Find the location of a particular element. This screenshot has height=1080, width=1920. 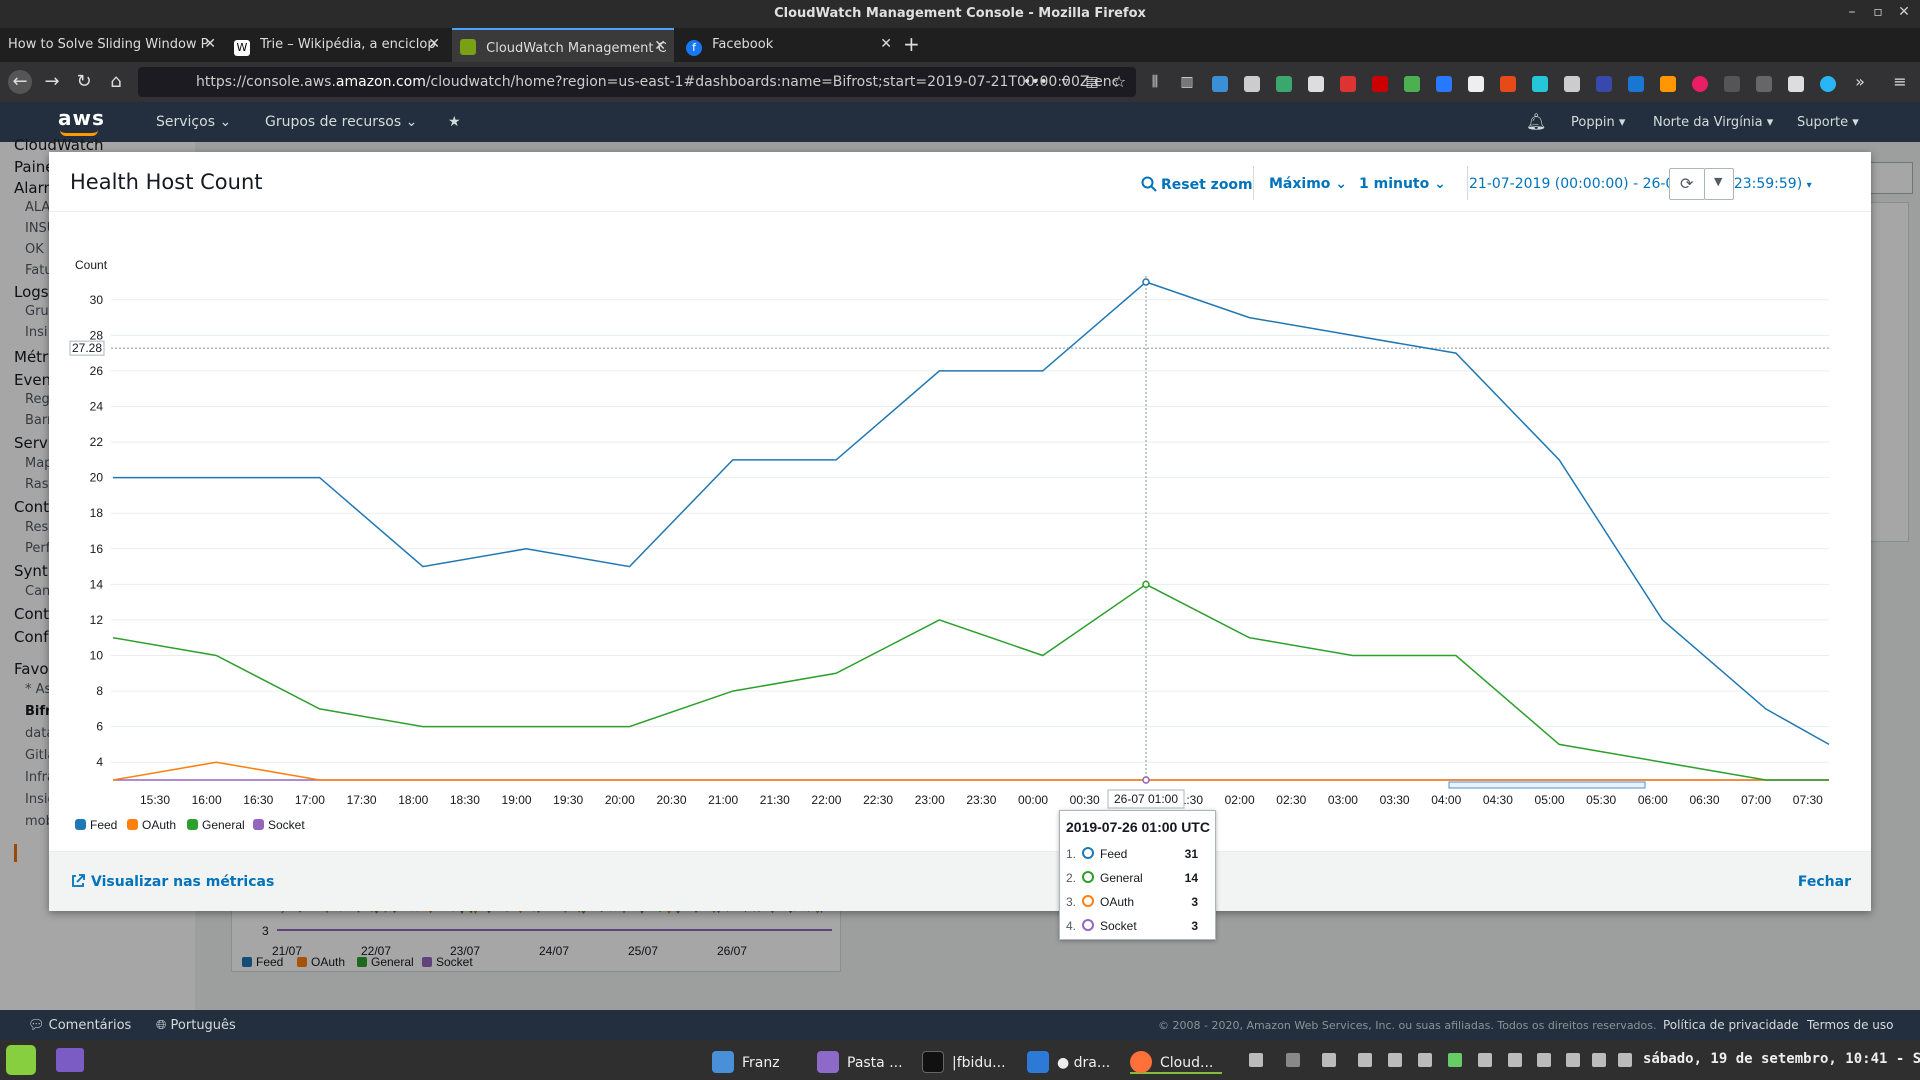

tab-sliding-window: How to Solve Sliding Window P ✕ is located at coordinates (112, 45).